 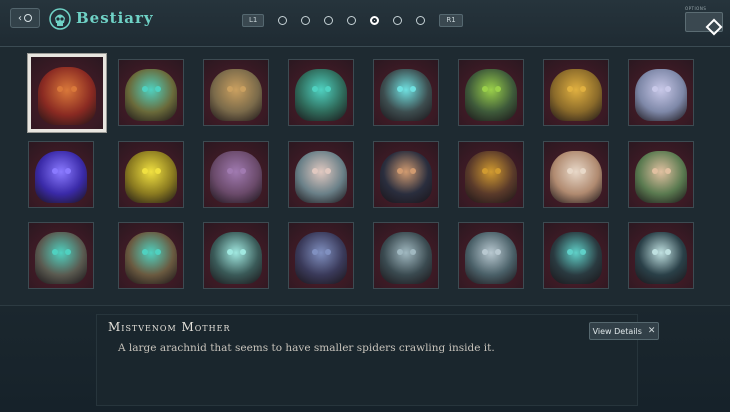 What do you see at coordinates (115, 18) in the screenshot?
I see `page-title: Bestiary` at bounding box center [115, 18].